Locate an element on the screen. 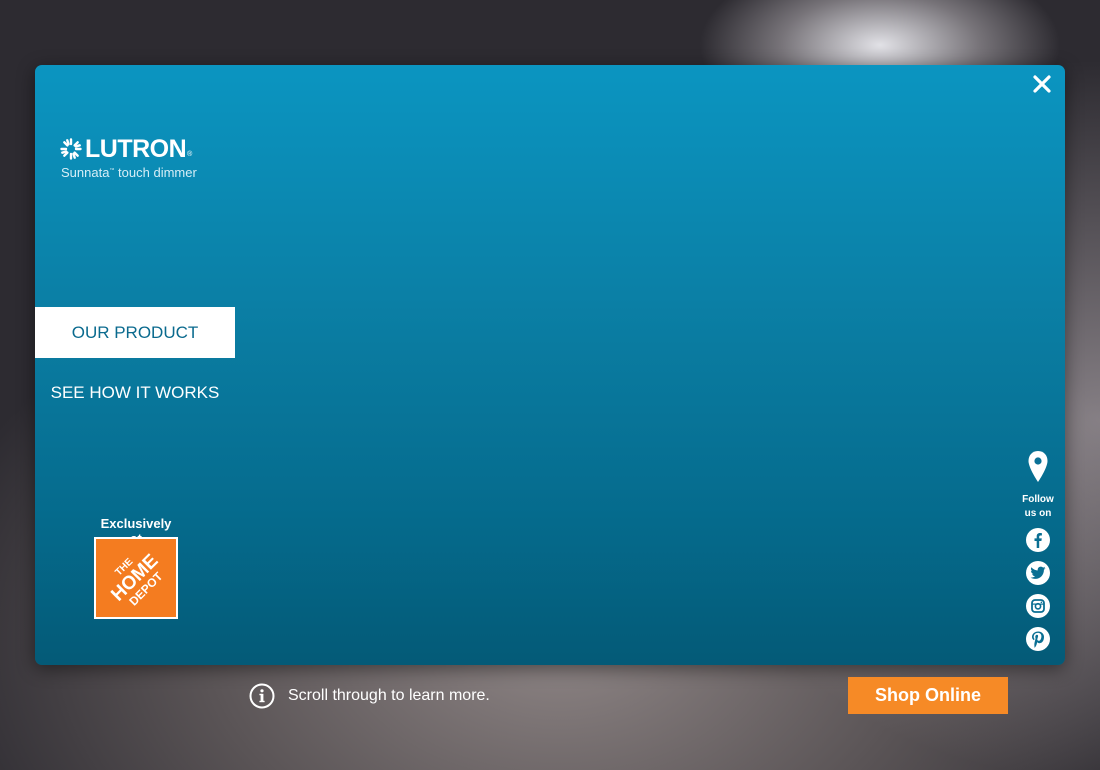  facebook-icon is located at coordinates (1038, 540).